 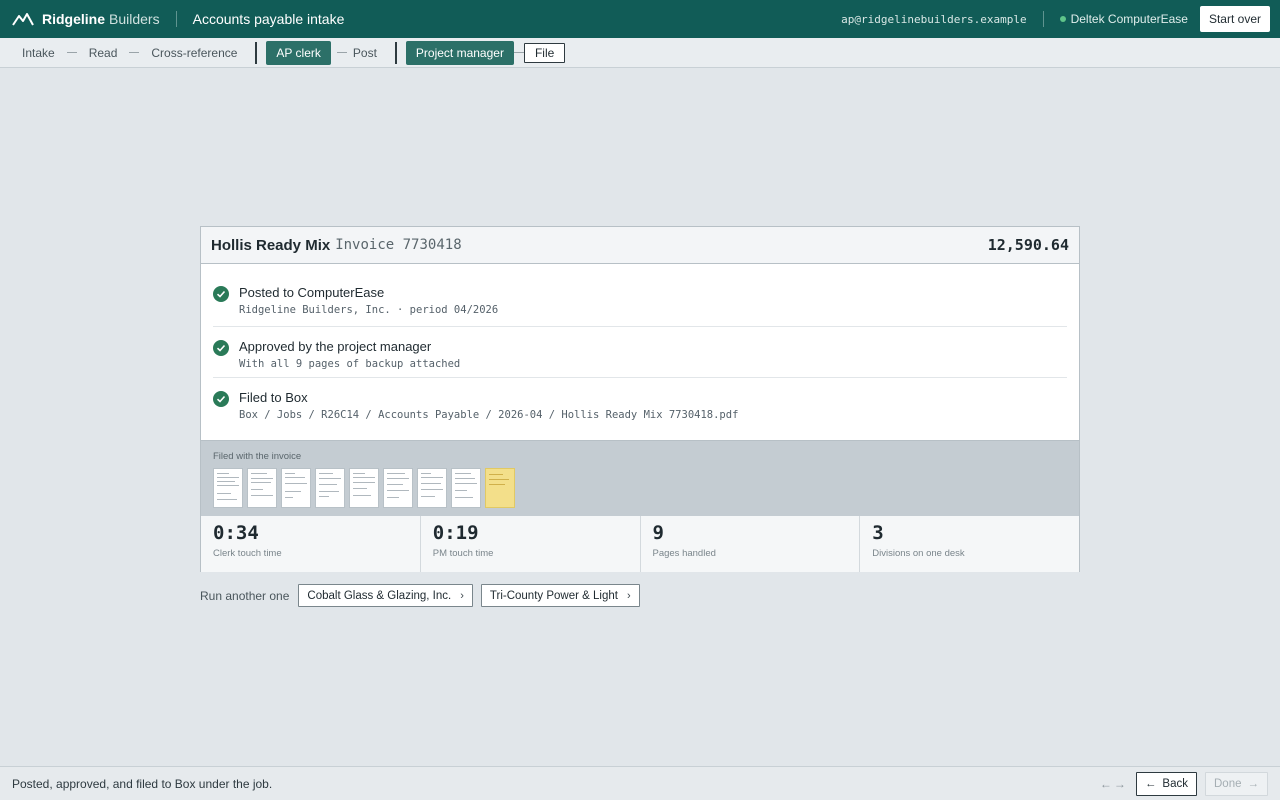 What do you see at coordinates (379, 595) in the screenshot?
I see `run-vendor-label: Cobalt Glass & Glazing, Inc.` at bounding box center [379, 595].